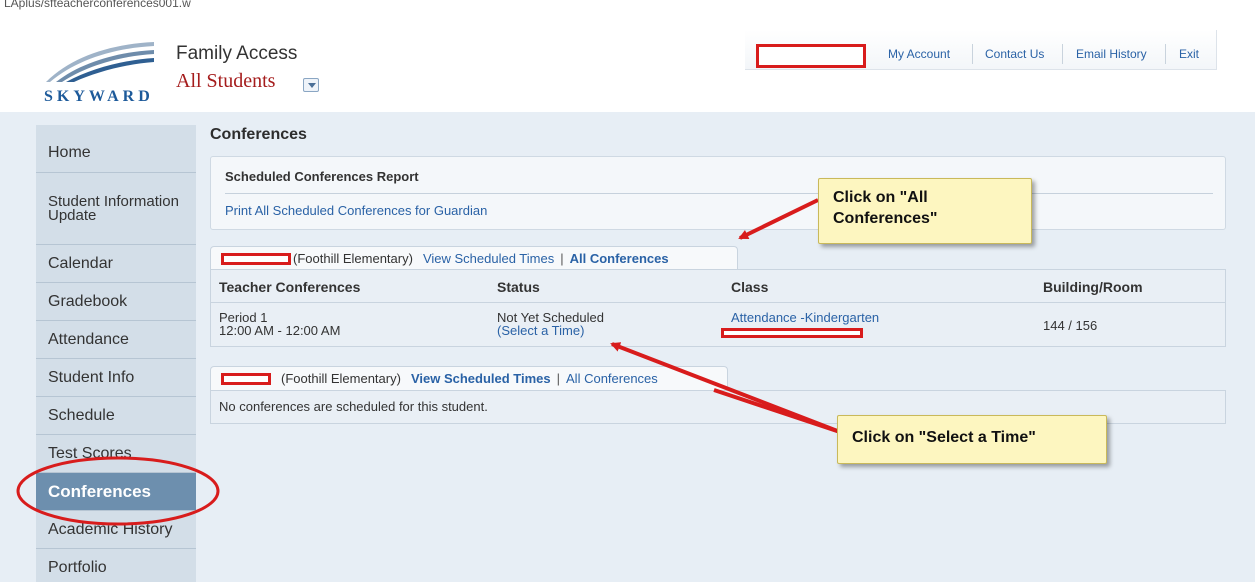  What do you see at coordinates (116, 416) in the screenshot?
I see `sidebar-item-schedule: Schedule` at bounding box center [116, 416].